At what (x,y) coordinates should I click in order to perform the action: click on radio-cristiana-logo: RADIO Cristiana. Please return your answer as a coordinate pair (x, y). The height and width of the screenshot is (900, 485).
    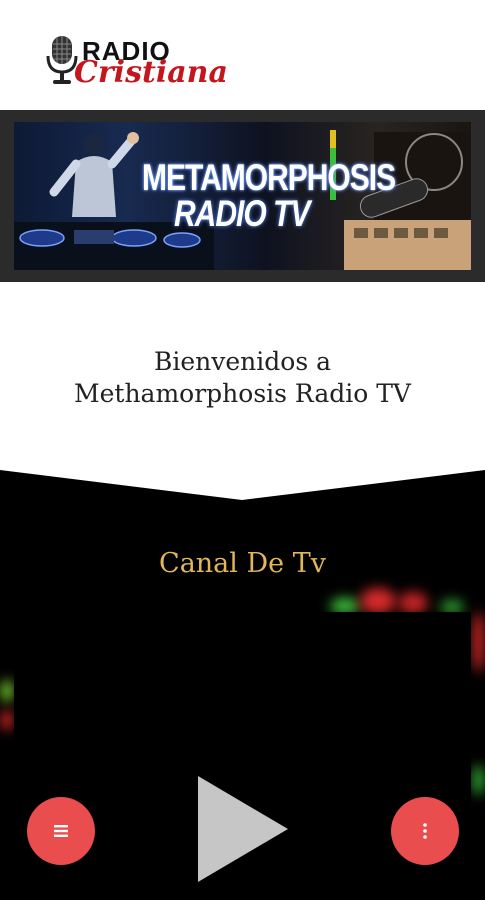
    Looking at the image, I should click on (136, 64).